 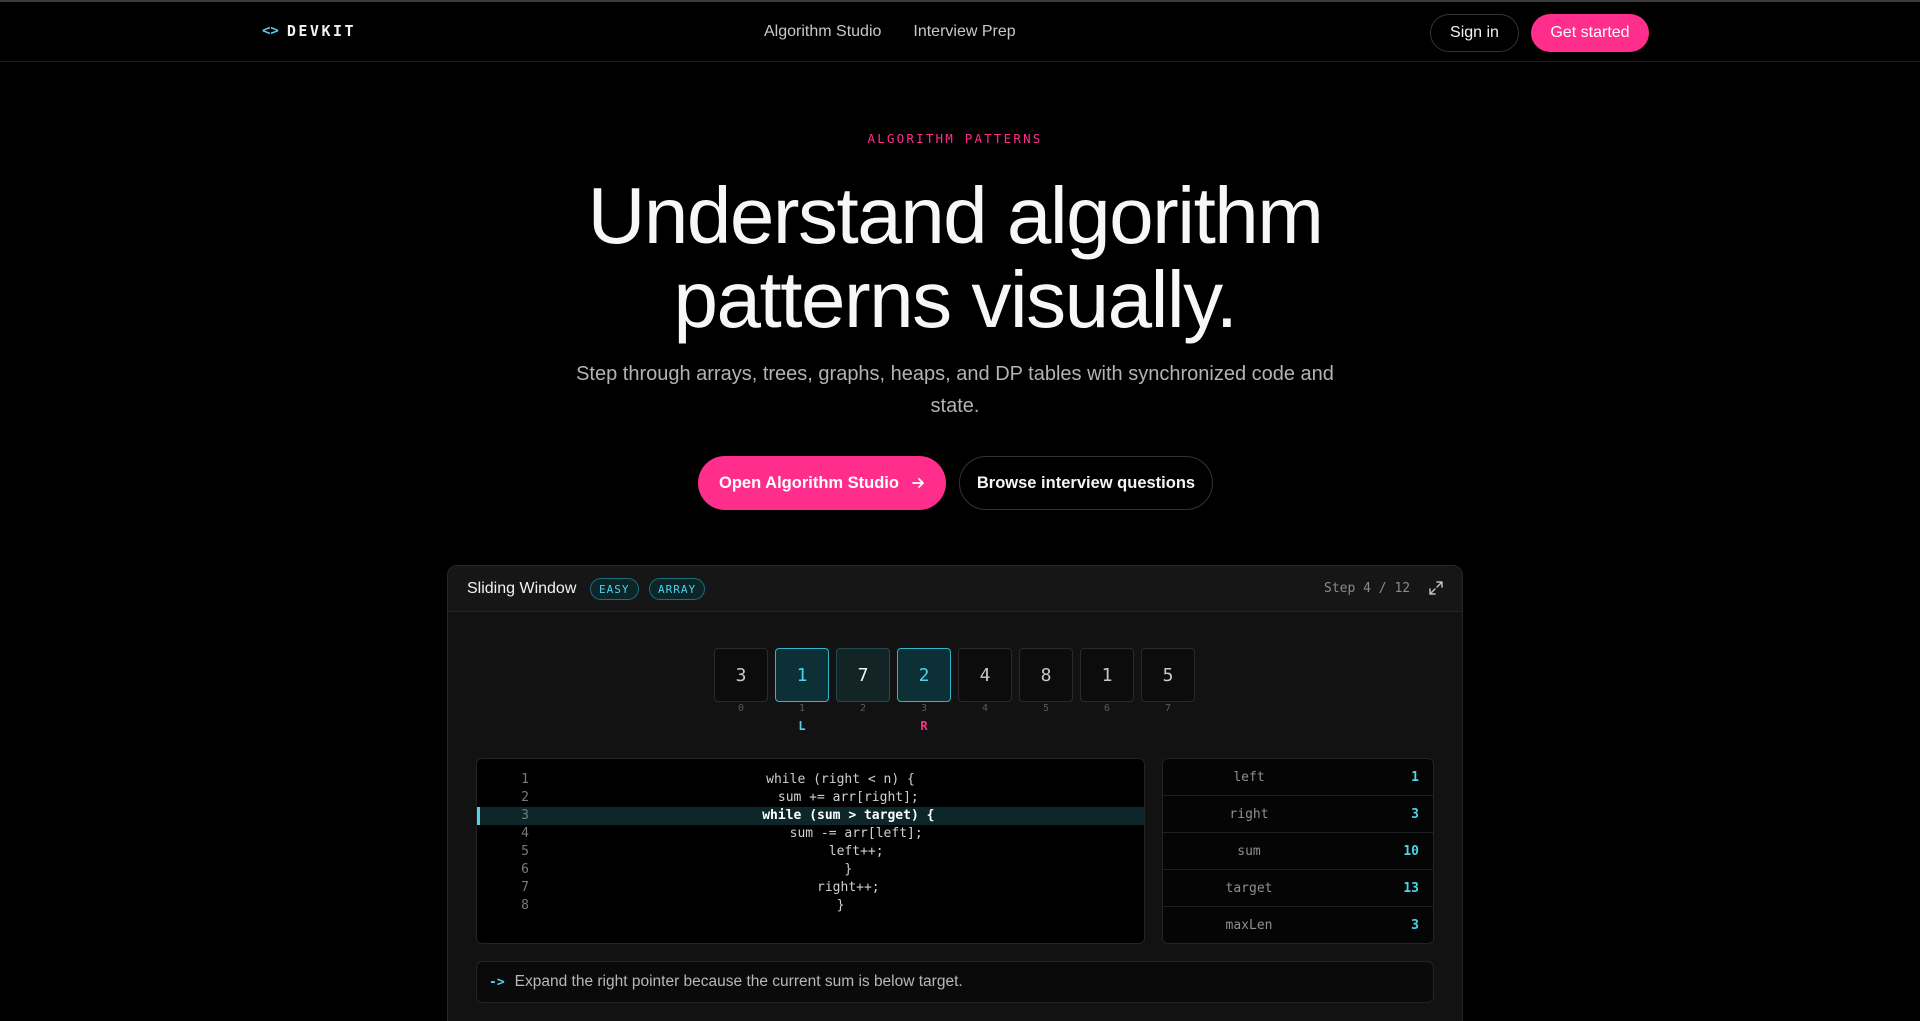 I want to click on array-cell-column: 85, so click(x=1046, y=690).